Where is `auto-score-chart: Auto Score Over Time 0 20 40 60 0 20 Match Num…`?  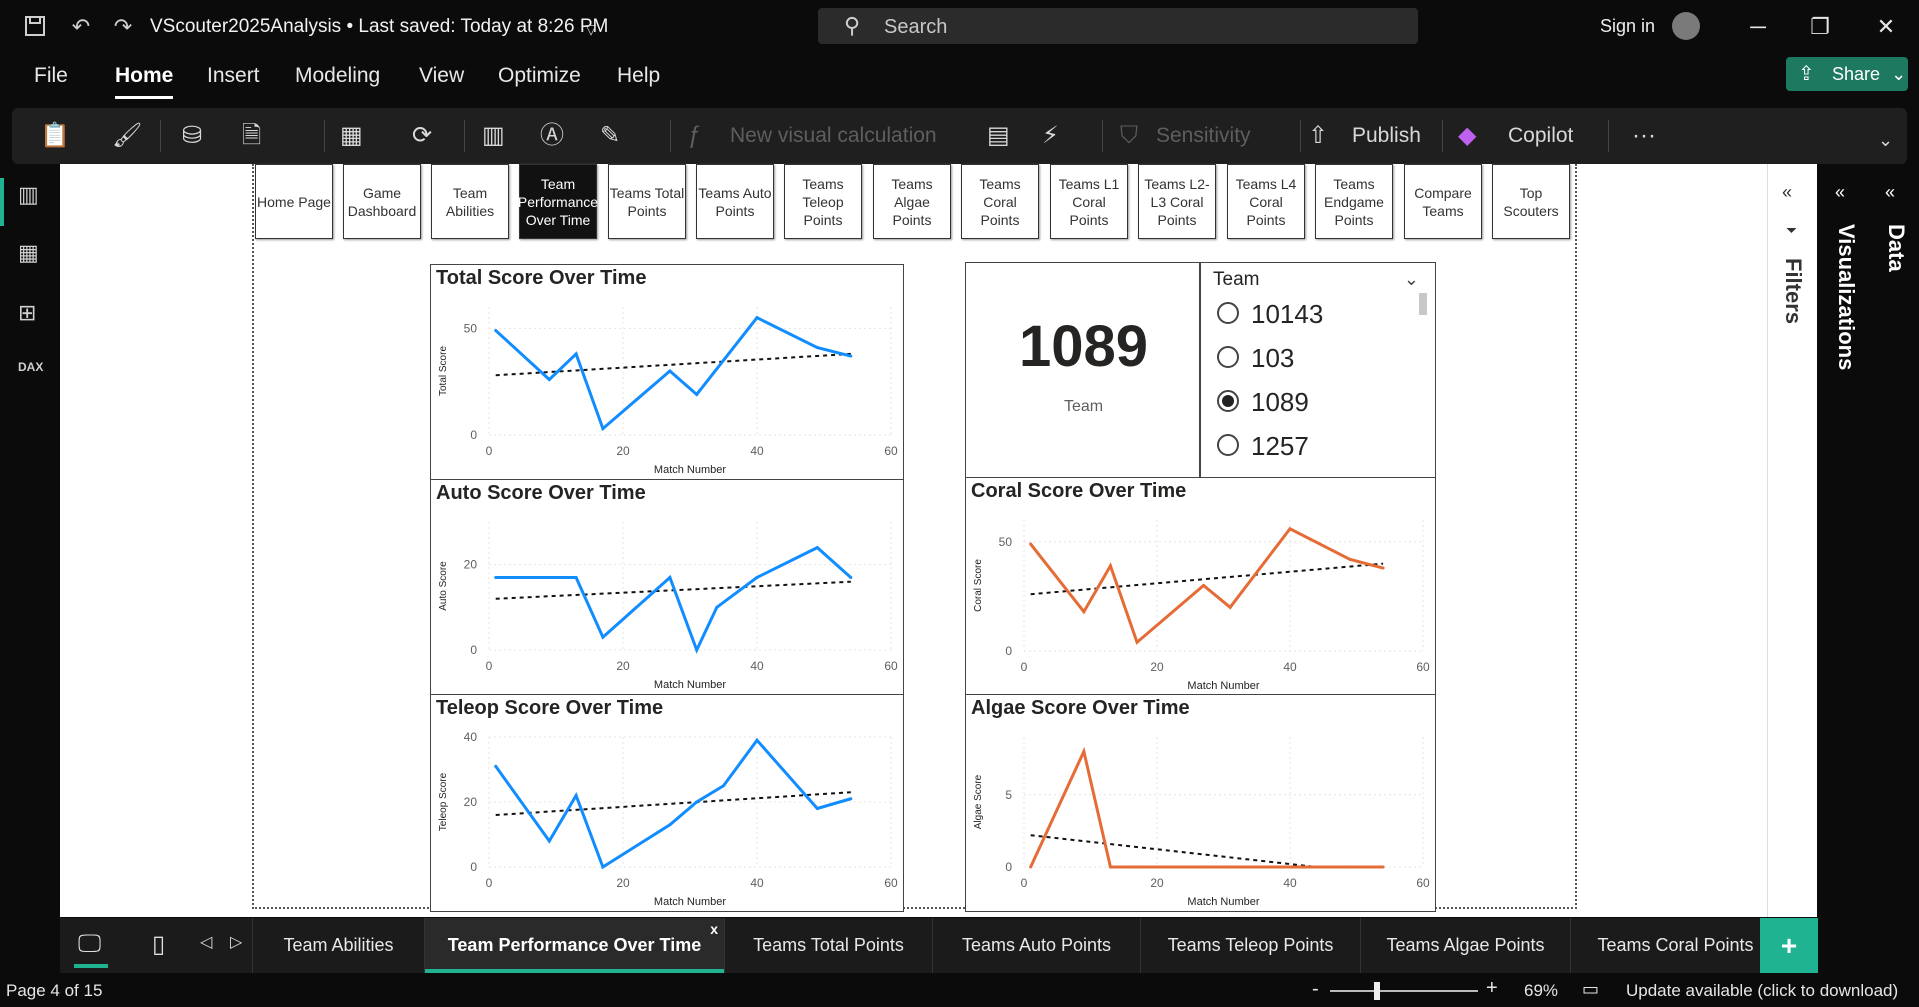
auto-score-chart: Auto Score Over Time 0 20 40 60 0 20 Match Num… is located at coordinates (667, 587).